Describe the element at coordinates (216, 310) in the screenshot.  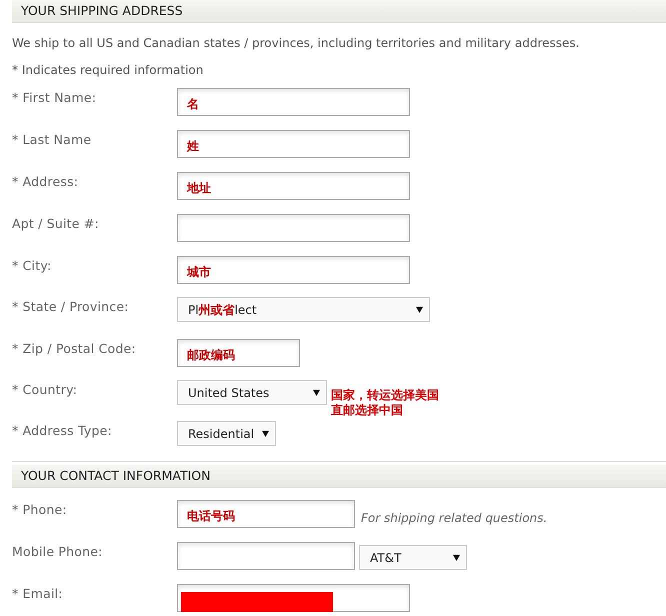
I see `annotation-text: 州或省` at that location.